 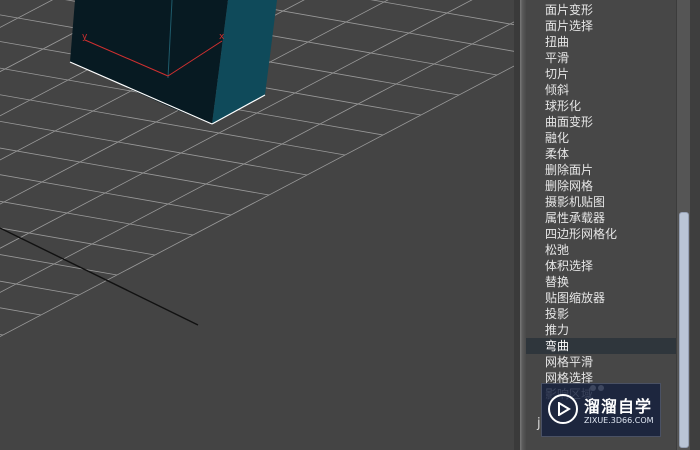 What do you see at coordinates (601, 26) in the screenshot?
I see `modifier-item: 面片选择` at bounding box center [601, 26].